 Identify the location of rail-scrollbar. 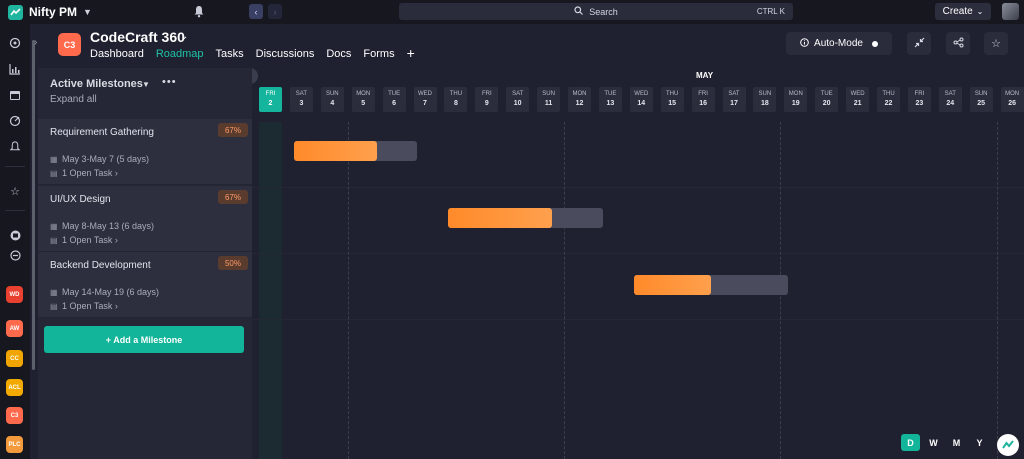
(33, 205).